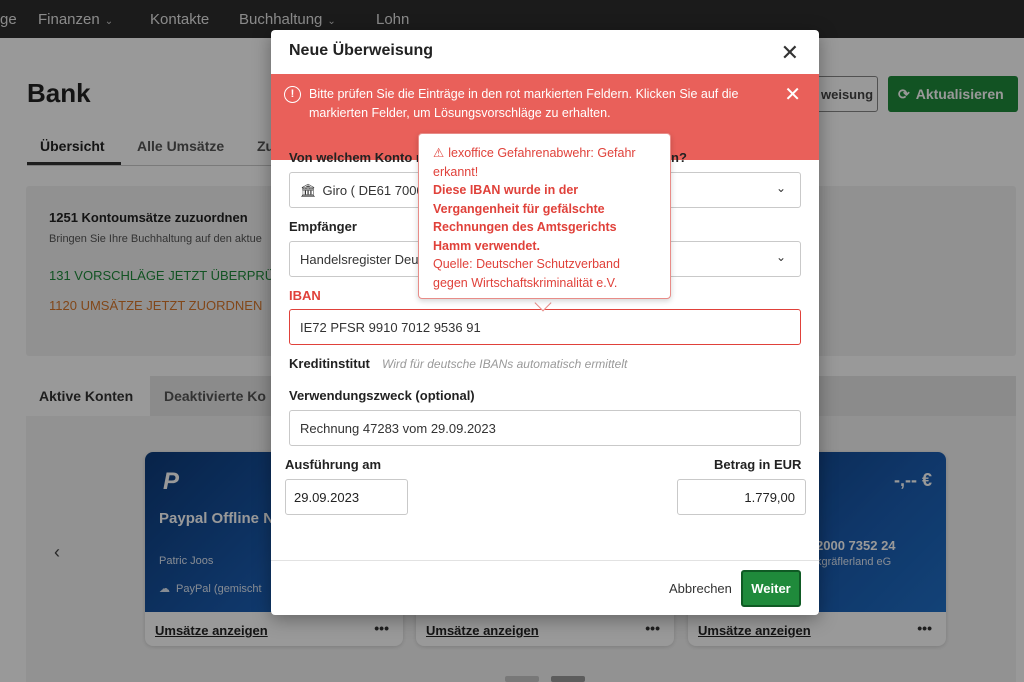 The height and width of the screenshot is (682, 1024). Describe the element at coordinates (373, 190) in the screenshot. I see `from-account-value: Giro ( DE61 7000` at that location.